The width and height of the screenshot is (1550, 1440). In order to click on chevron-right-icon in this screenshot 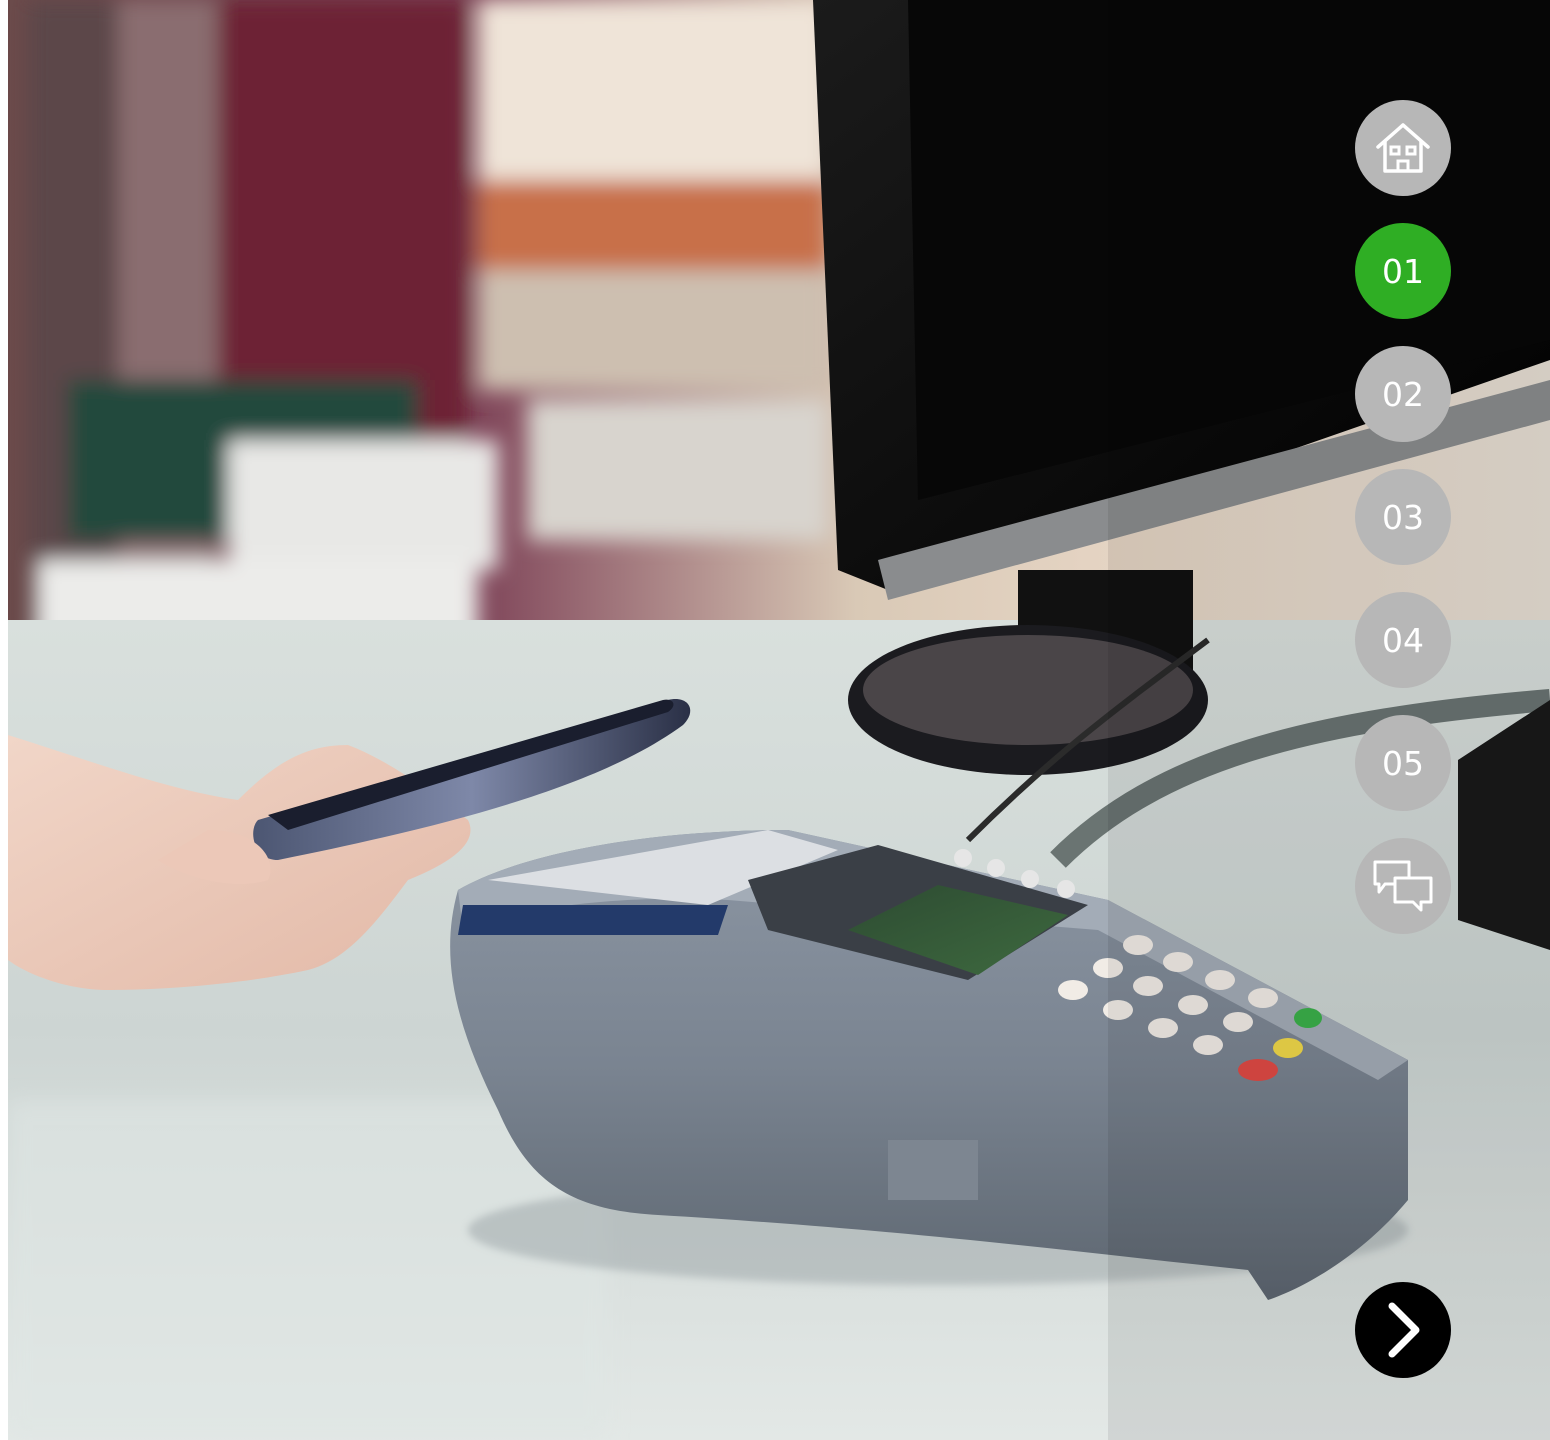, I will do `click(1404, 1330)`.